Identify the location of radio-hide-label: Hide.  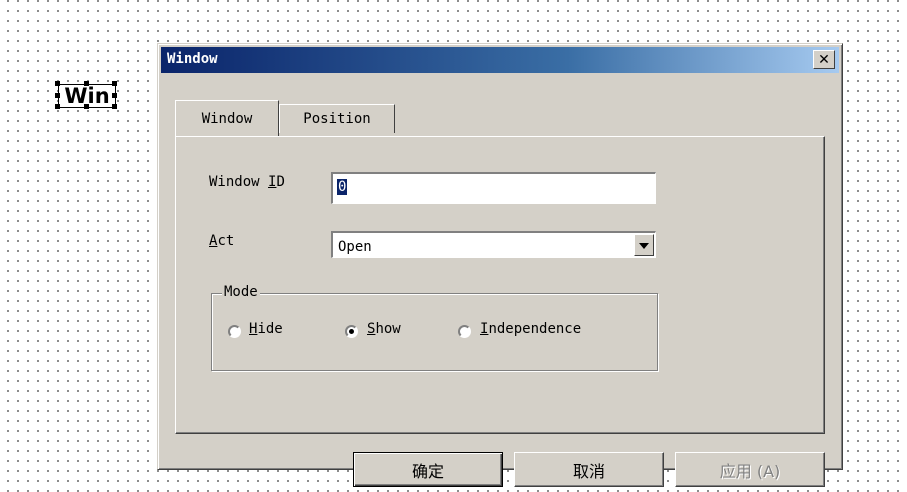
(266, 329).